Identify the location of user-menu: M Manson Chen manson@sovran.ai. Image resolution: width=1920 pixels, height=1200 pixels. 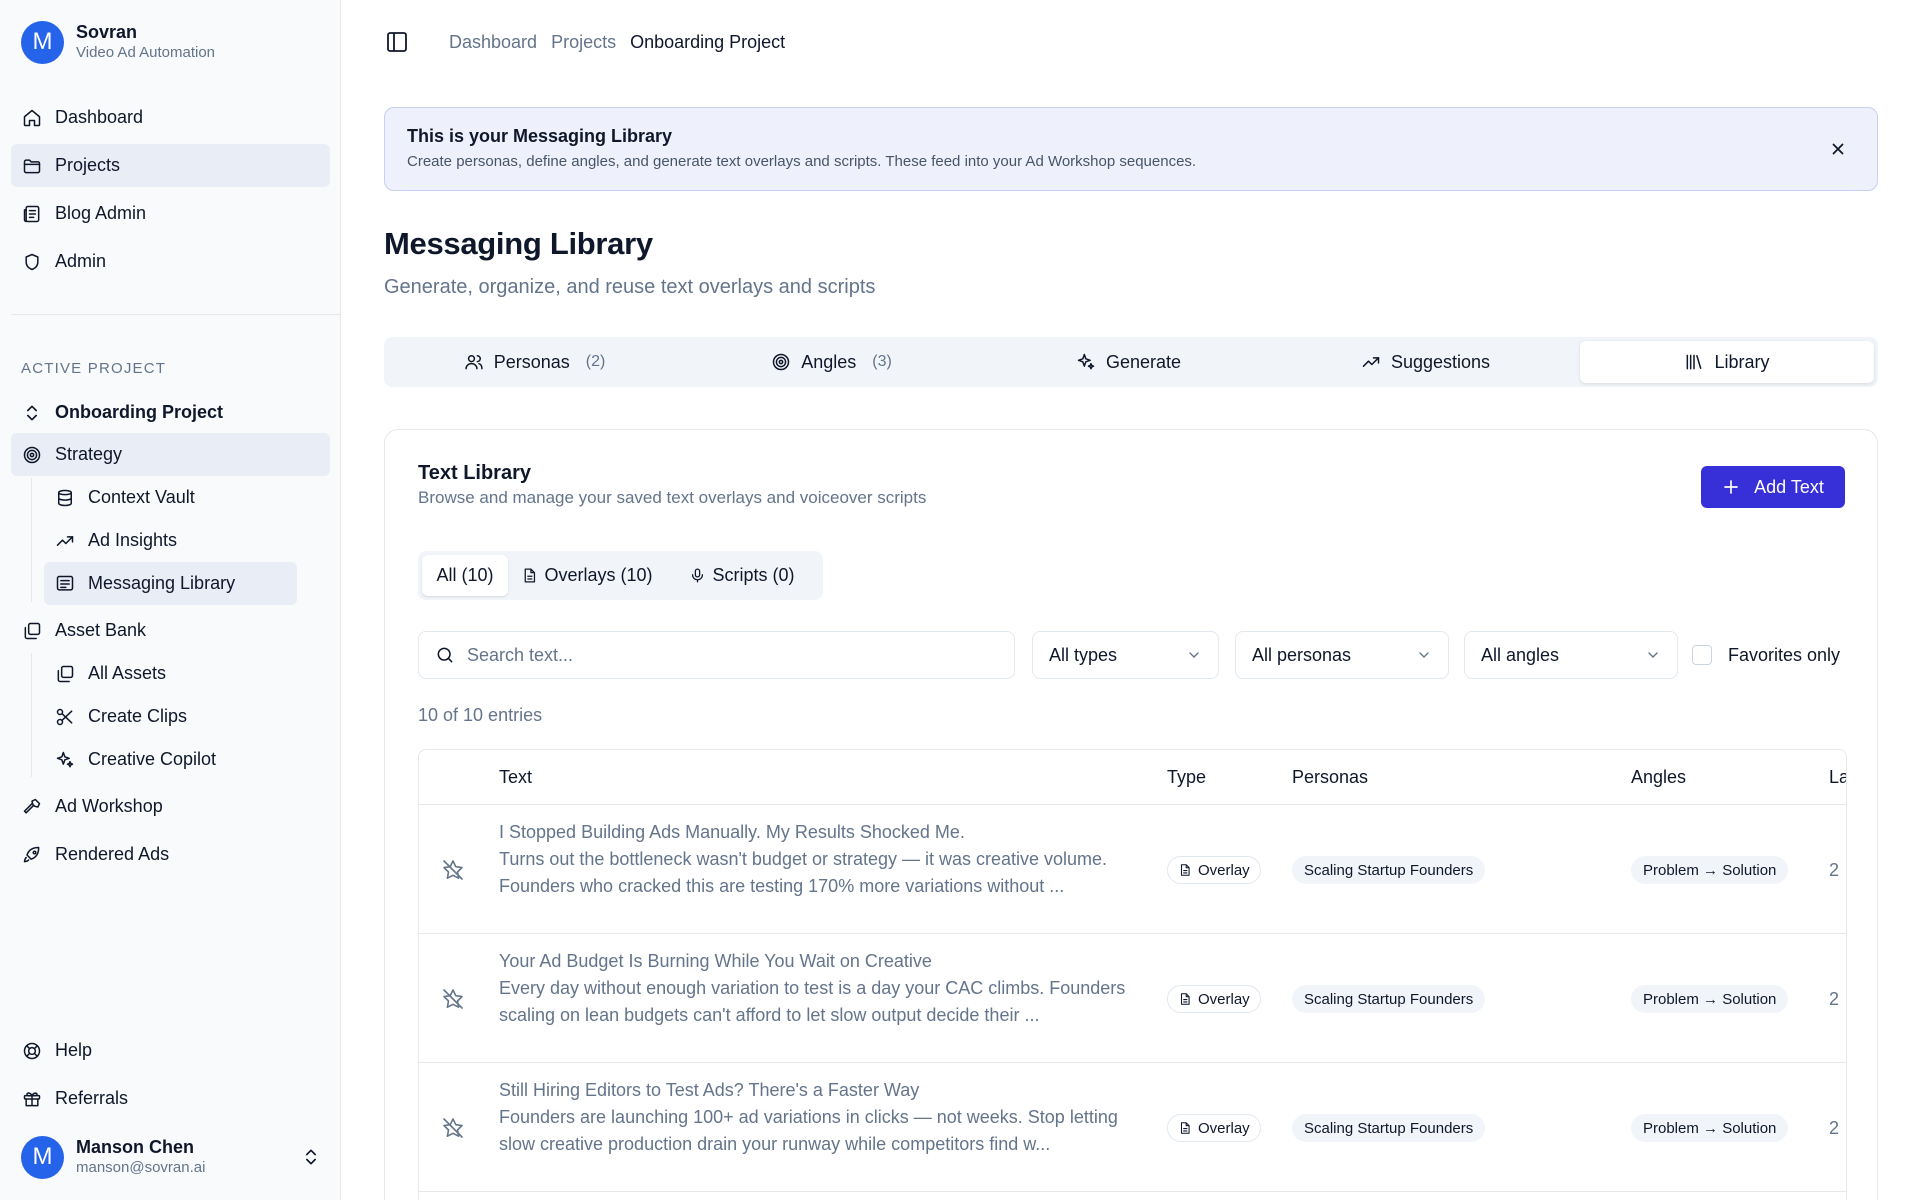
(171, 1157).